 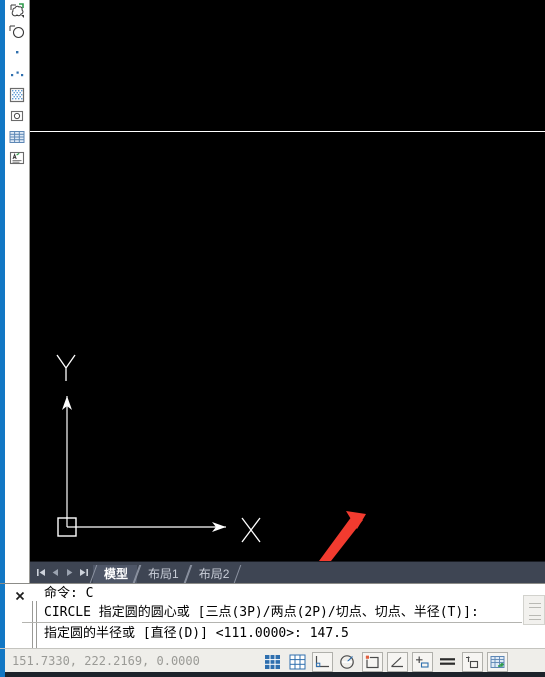 What do you see at coordinates (397, 662) in the screenshot?
I see `object-snap-tracking-icon` at bounding box center [397, 662].